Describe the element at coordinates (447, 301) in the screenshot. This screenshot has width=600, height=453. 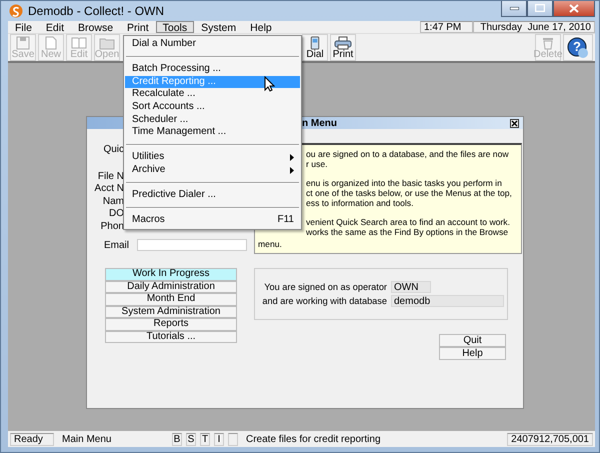
I see `database-field: demodb` at that location.